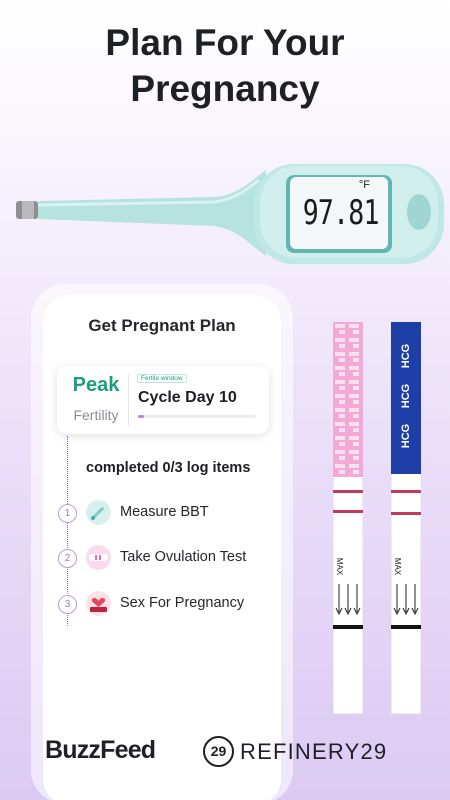 The height and width of the screenshot is (800, 450). I want to click on thermometer-display: 97.81 °F, so click(341, 213).